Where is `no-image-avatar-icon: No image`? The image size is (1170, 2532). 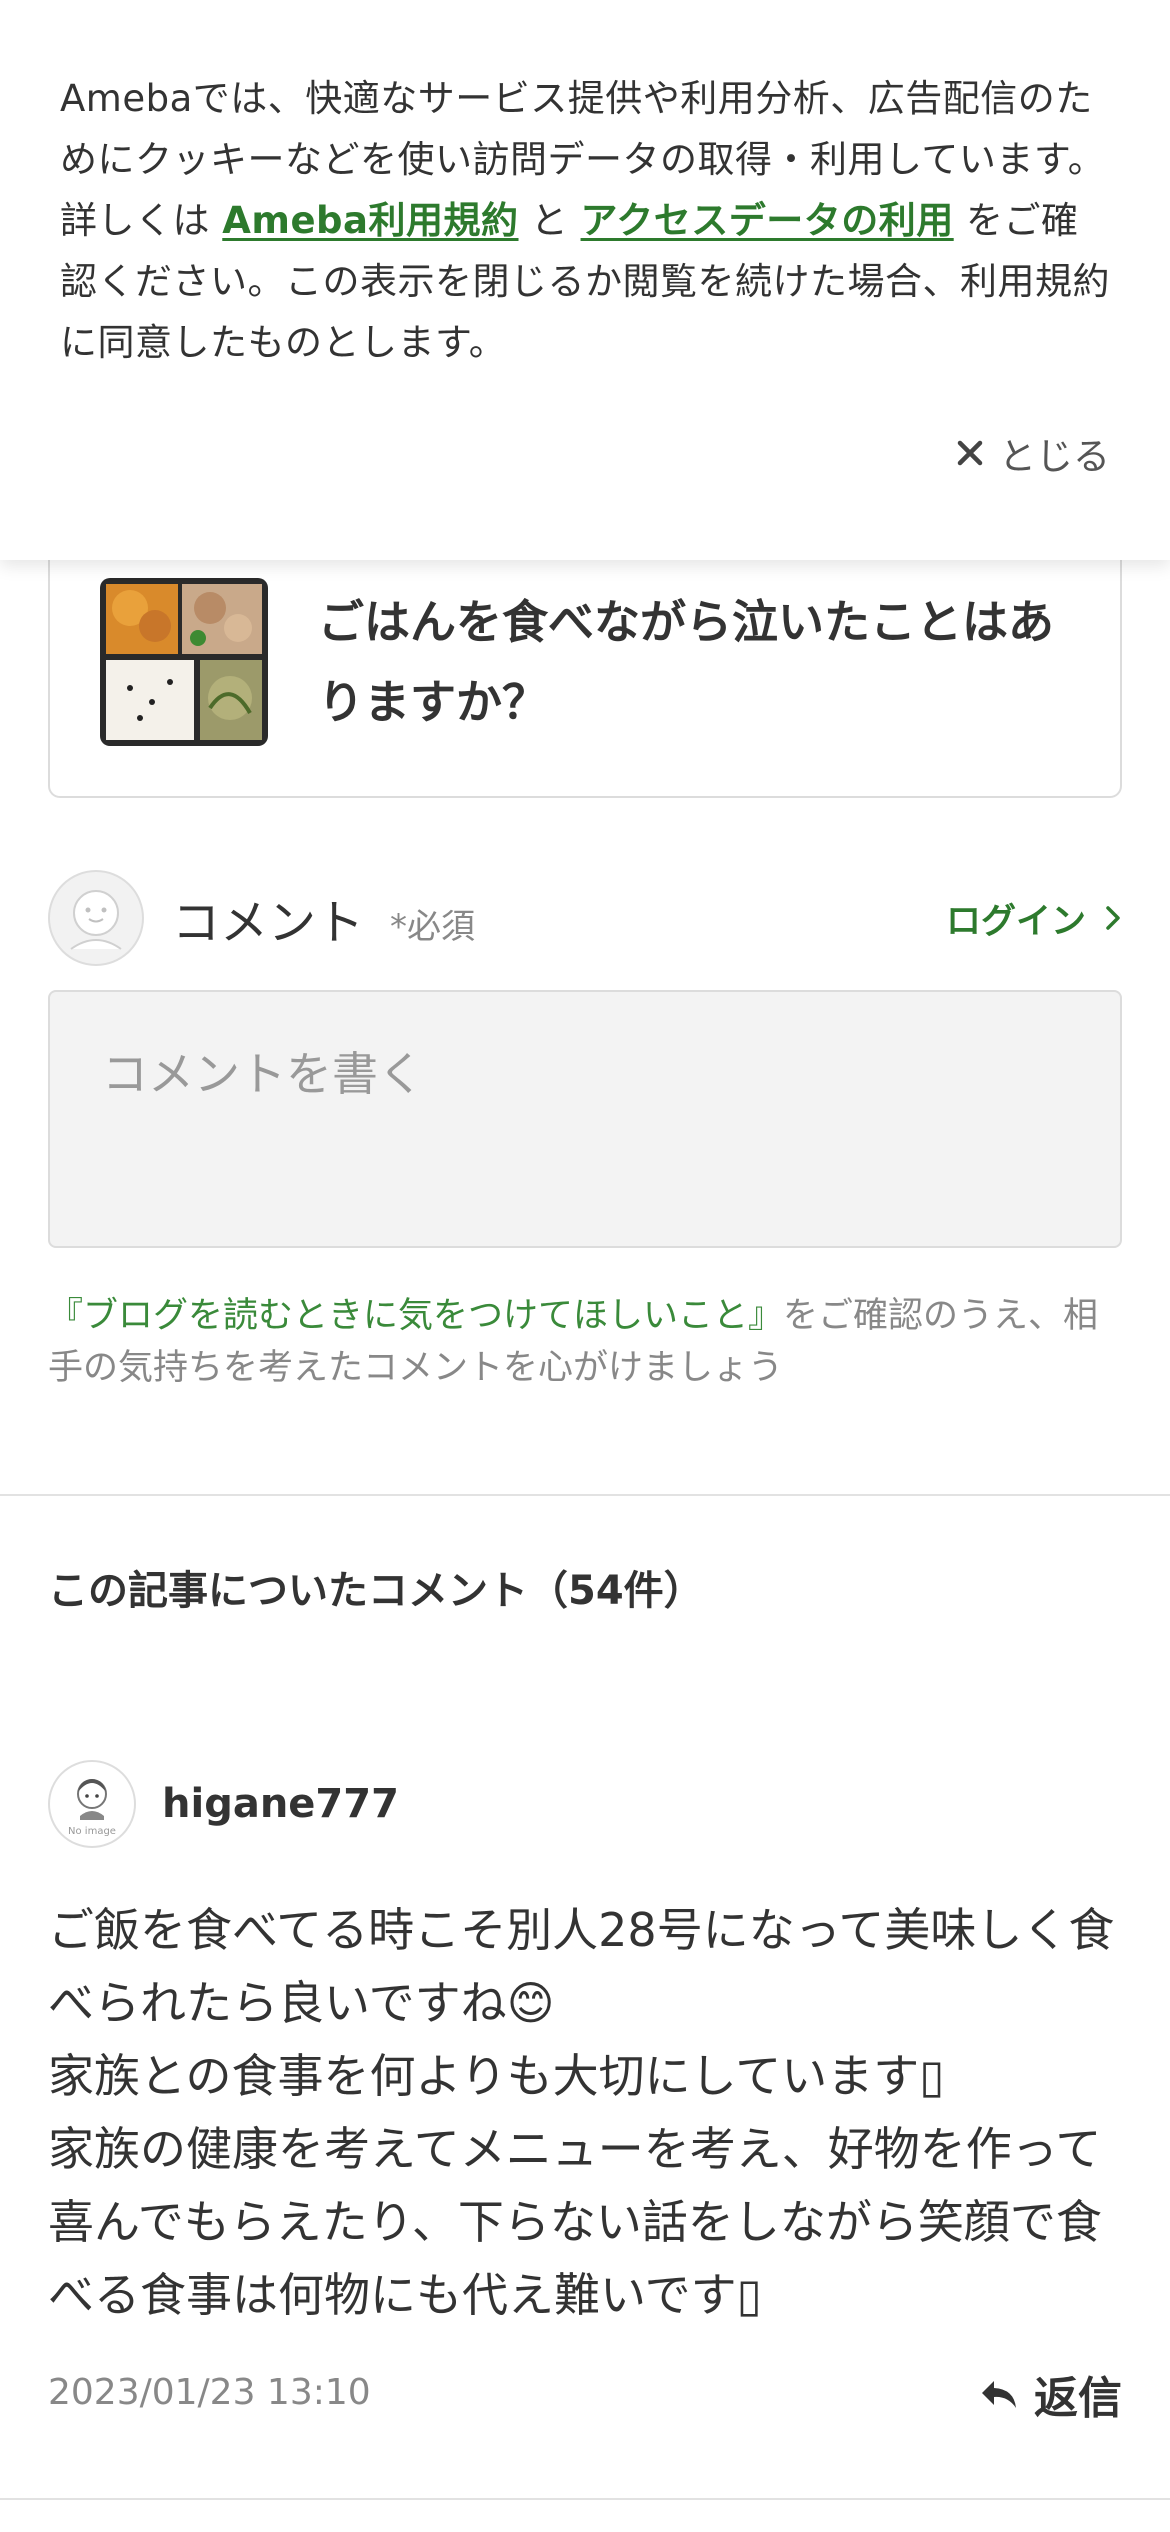 no-image-avatar-icon: No image is located at coordinates (92, 1804).